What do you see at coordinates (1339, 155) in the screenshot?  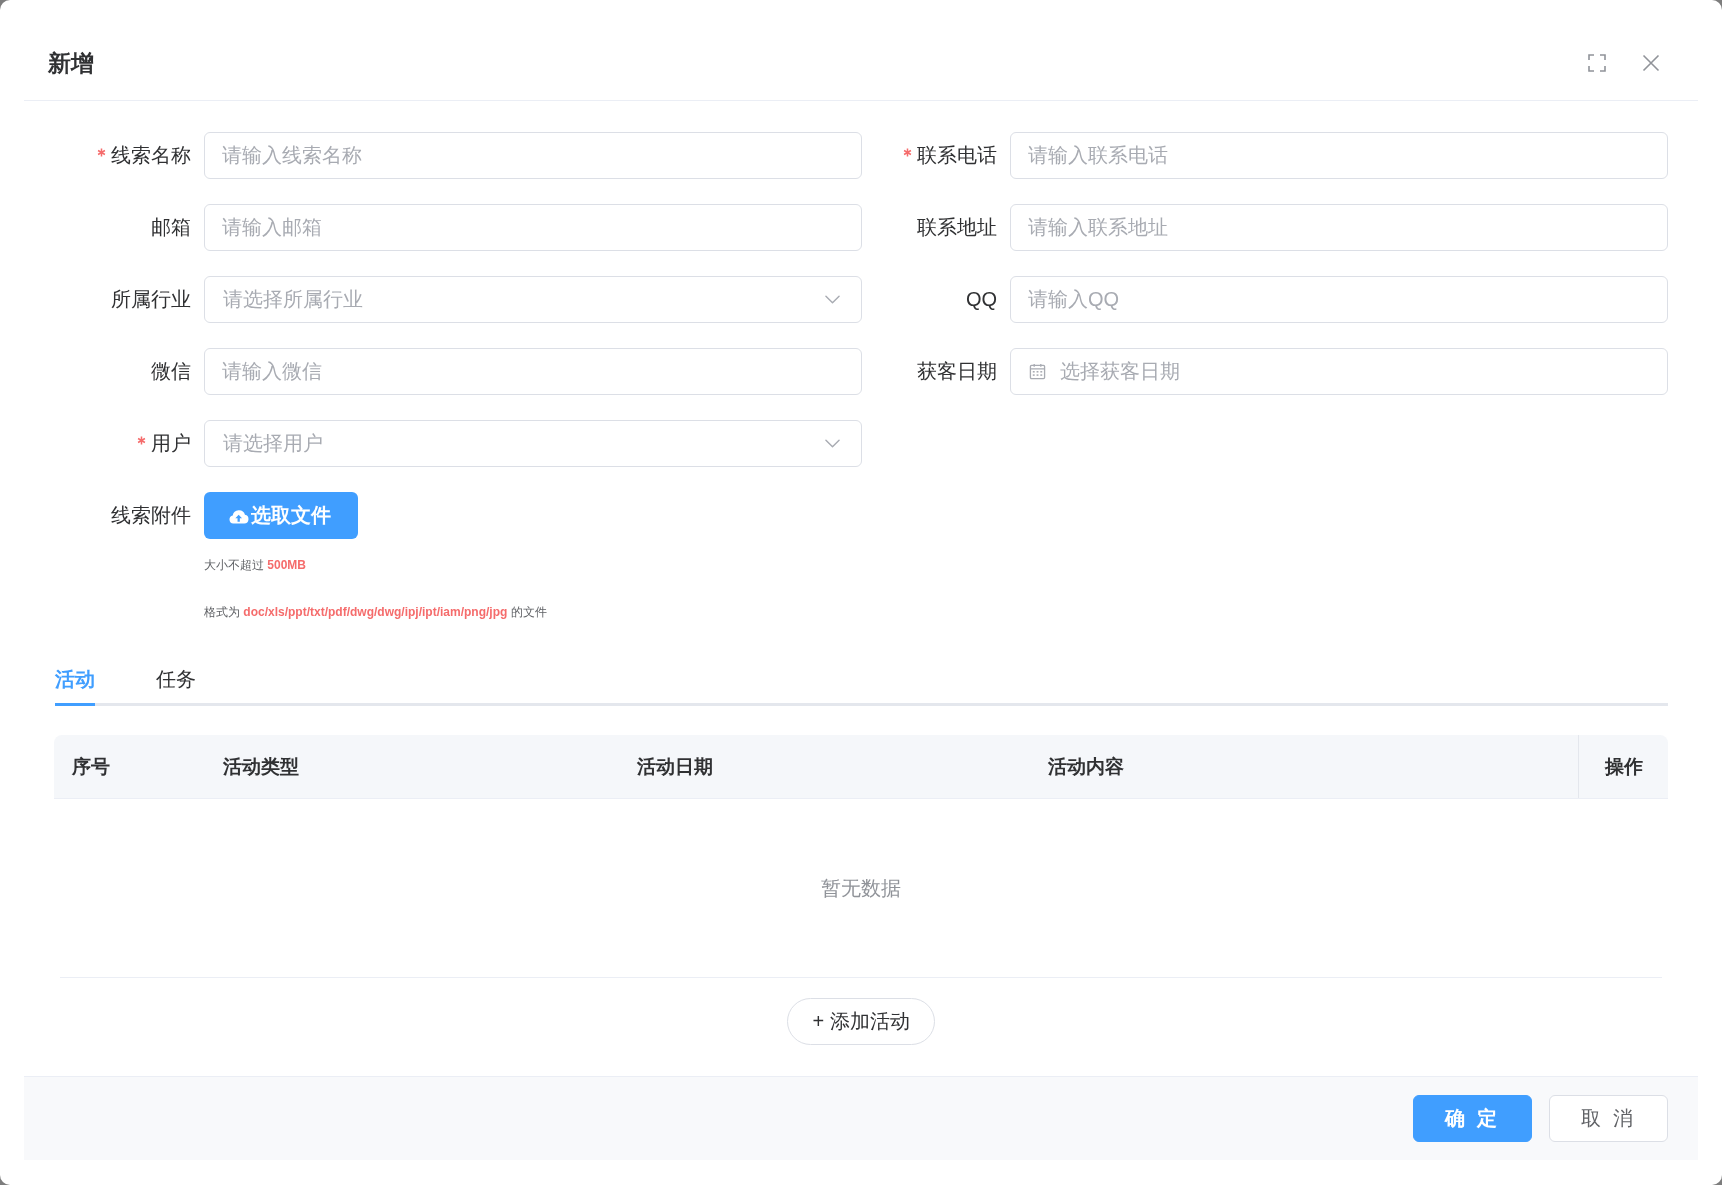 I see `text-input: 请输入联系电话` at bounding box center [1339, 155].